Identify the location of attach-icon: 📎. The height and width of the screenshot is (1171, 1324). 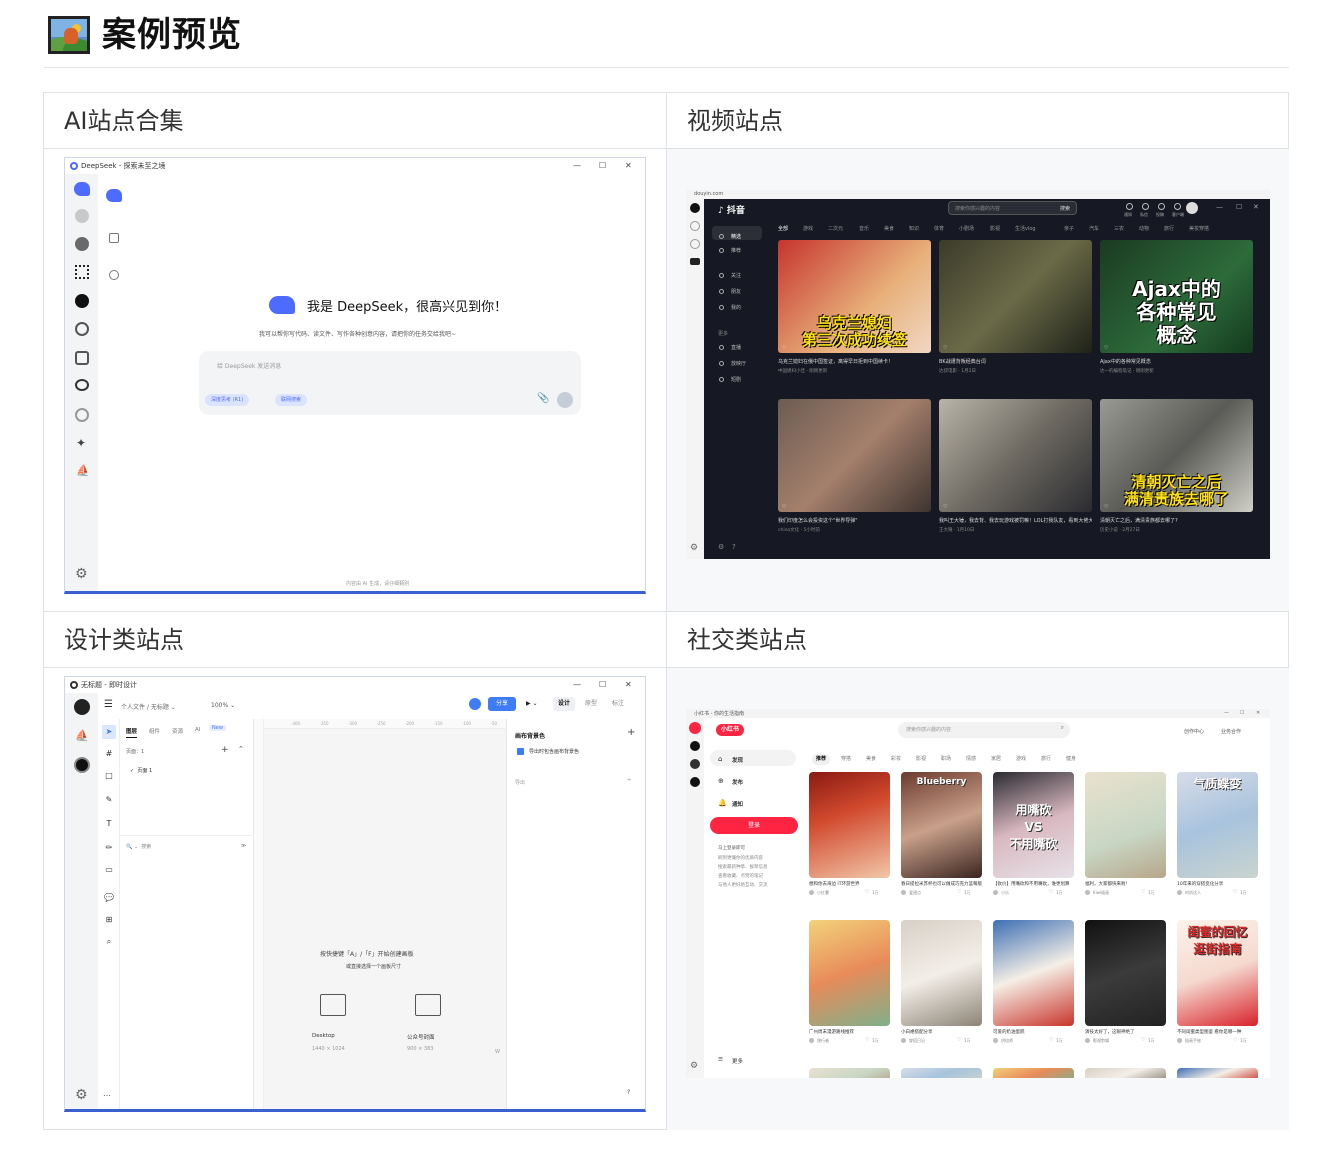
(543, 398).